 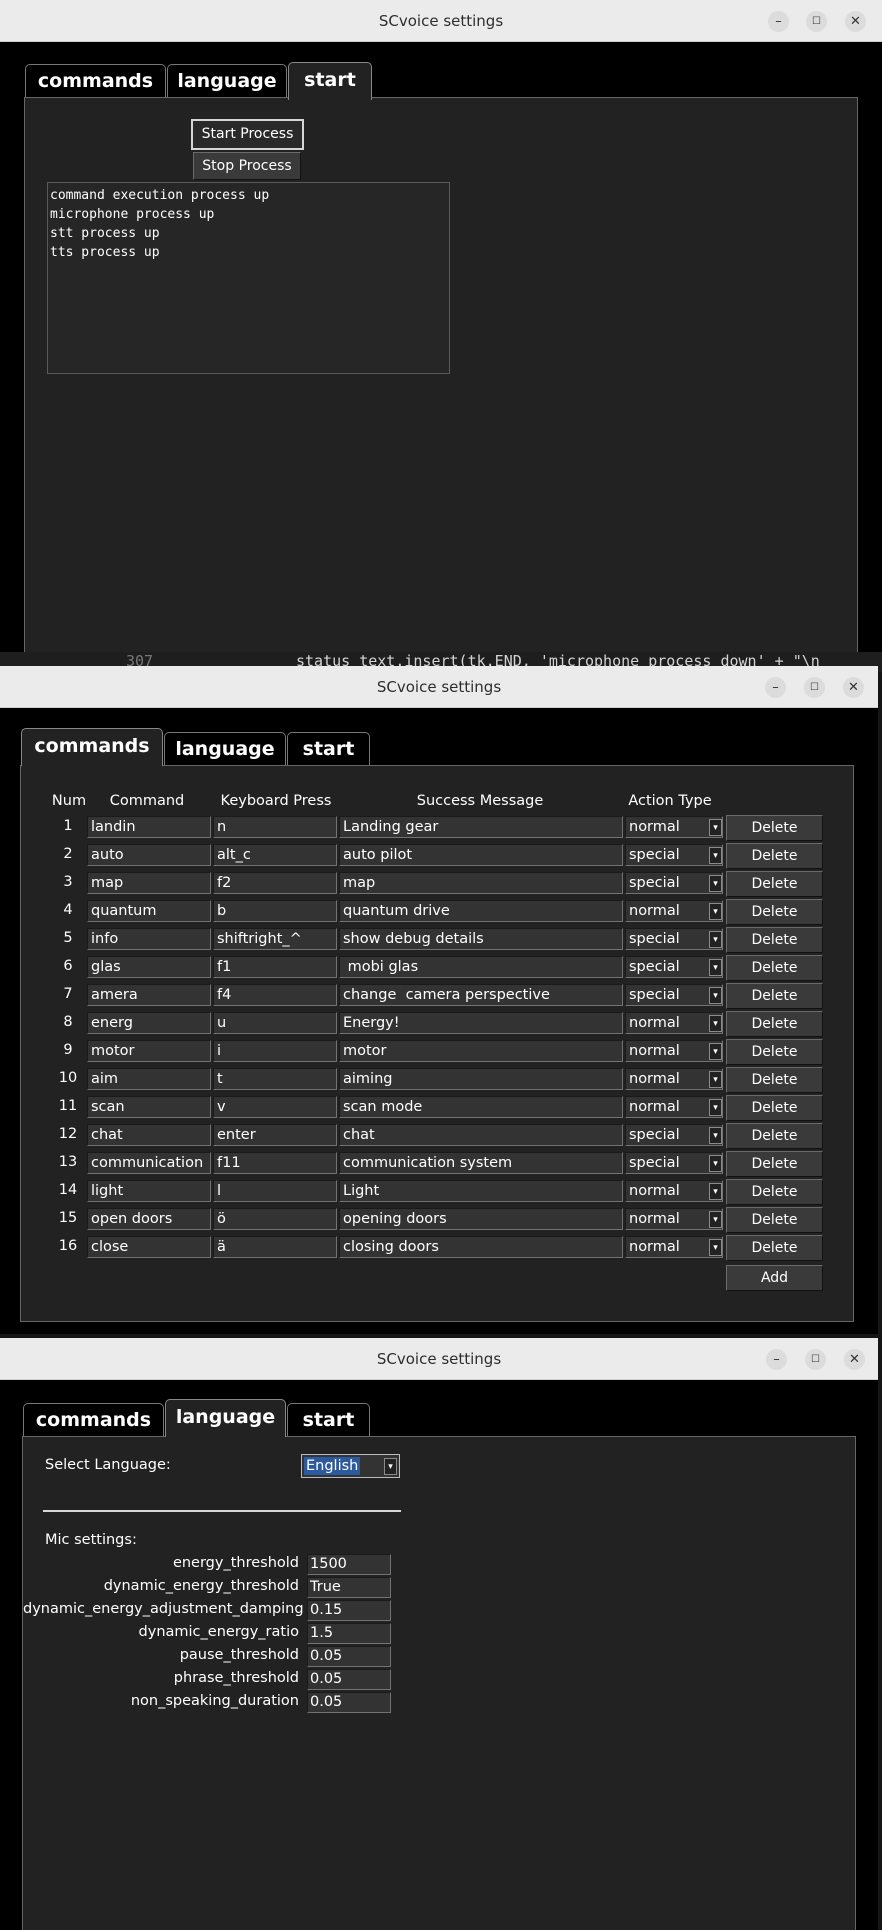 I want to click on command-input: glas, so click(x=149, y=967).